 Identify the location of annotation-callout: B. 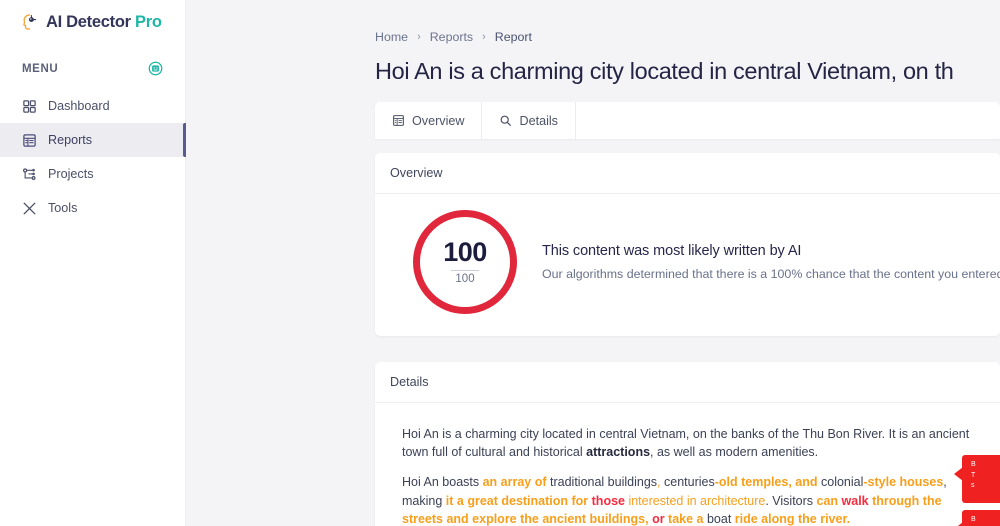
(977, 518).